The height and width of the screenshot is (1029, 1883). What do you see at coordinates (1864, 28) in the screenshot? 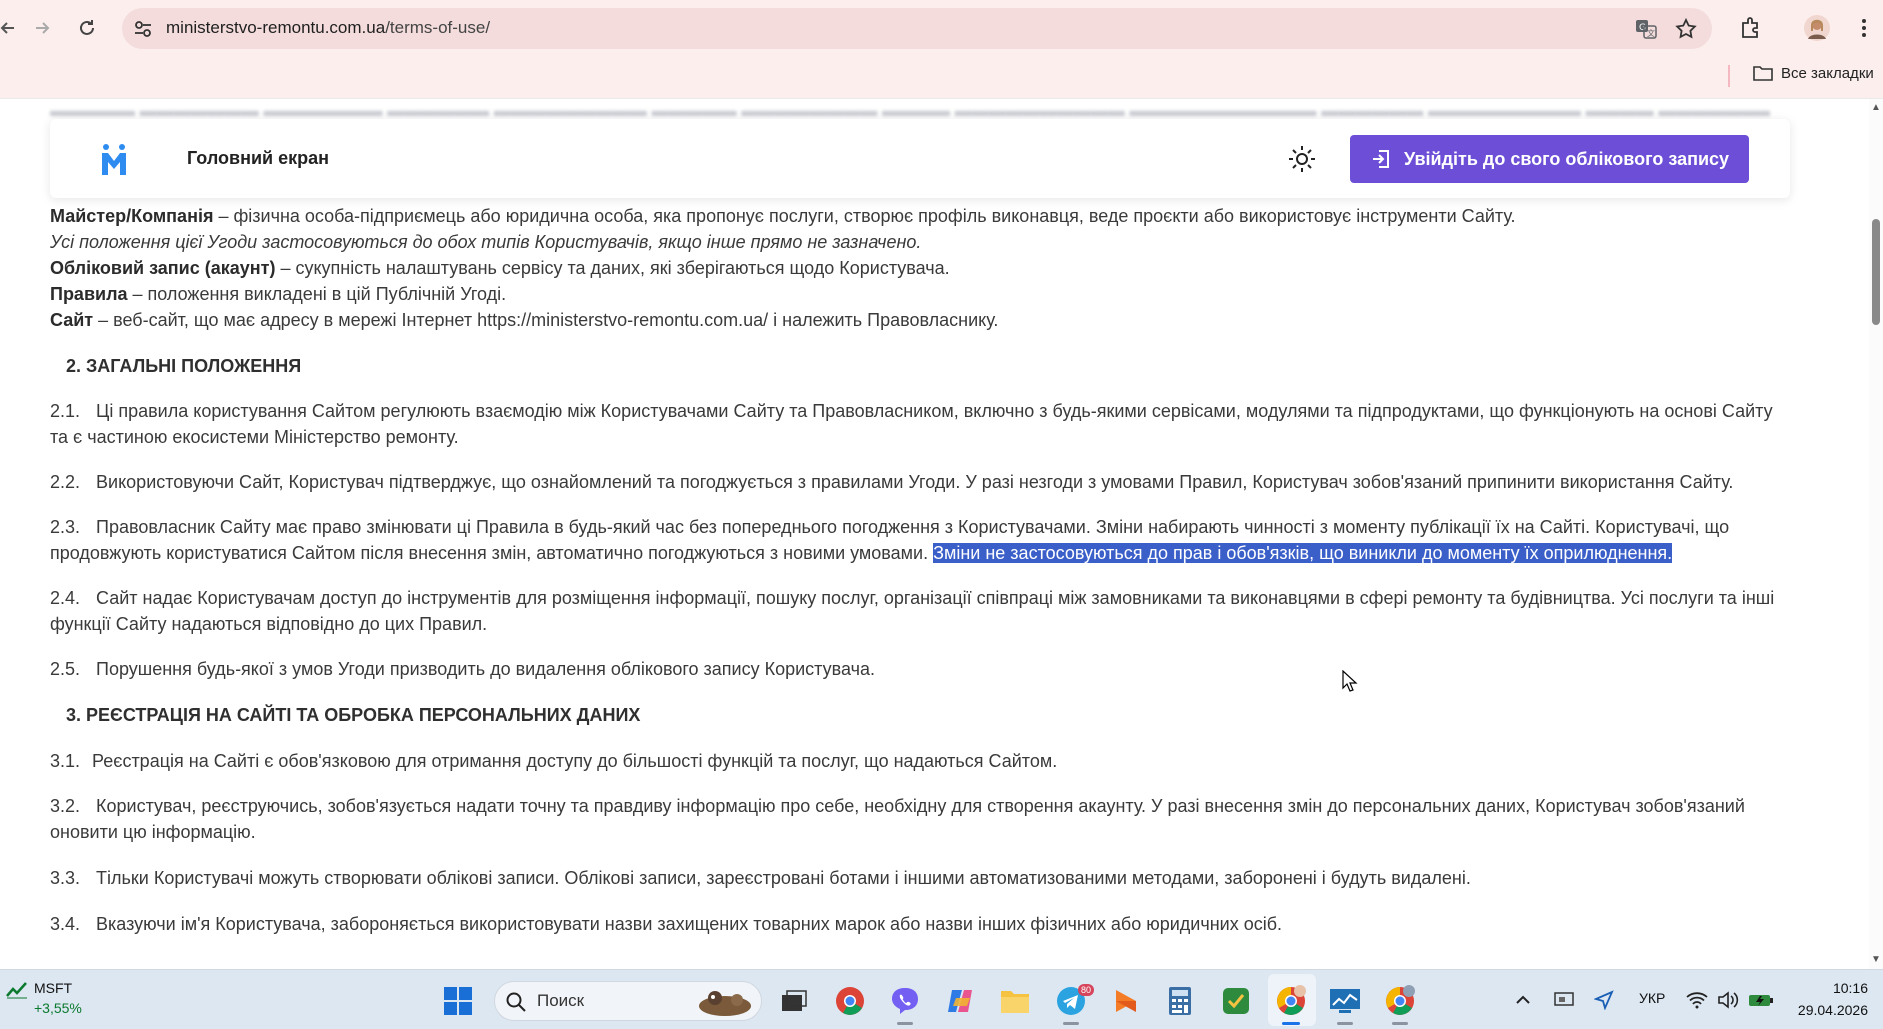
I see `menu-kebab-icon` at bounding box center [1864, 28].